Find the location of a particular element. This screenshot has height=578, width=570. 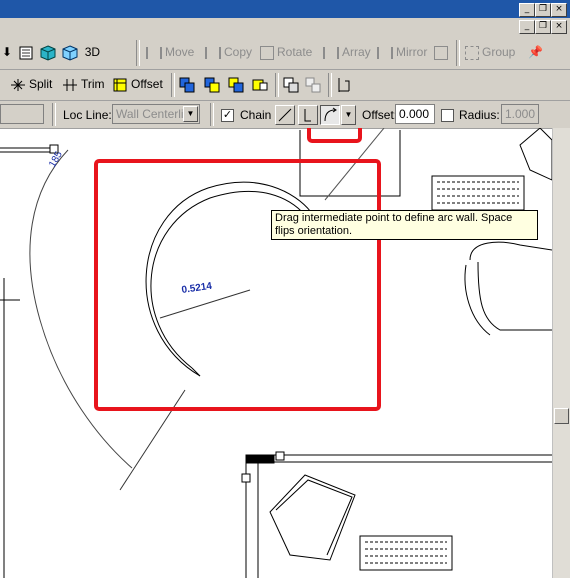

rotate-button: Rotate is located at coordinates (286, 52).